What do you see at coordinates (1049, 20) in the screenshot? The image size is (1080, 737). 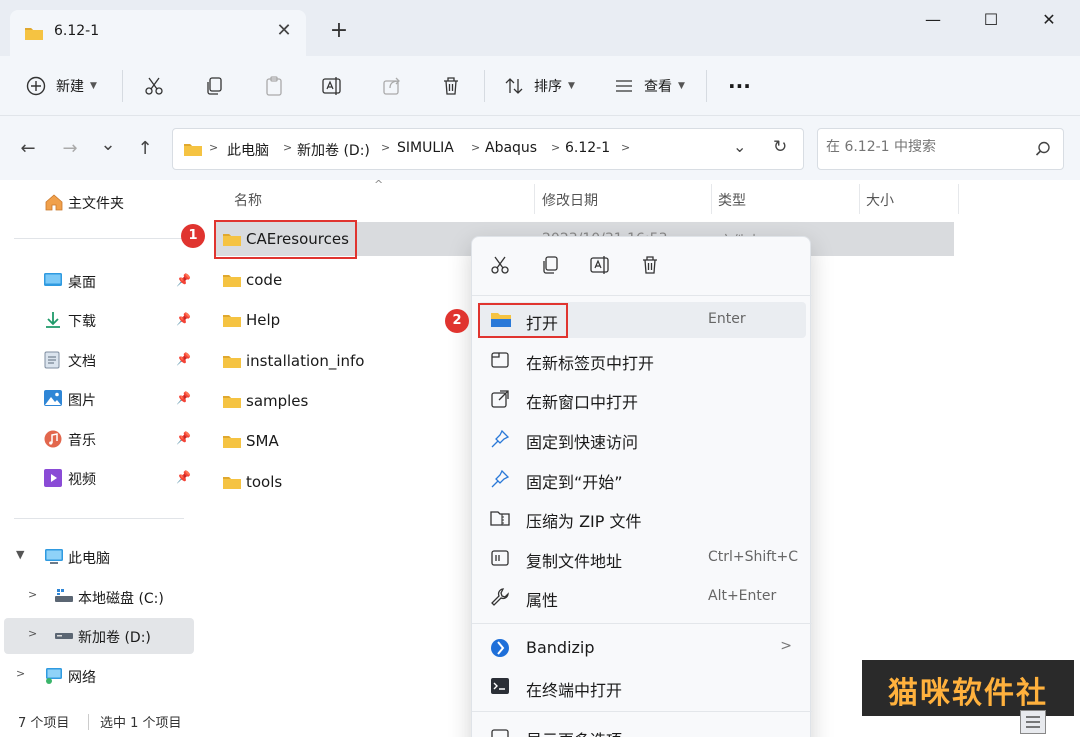 I see `close-window-button: ✕` at bounding box center [1049, 20].